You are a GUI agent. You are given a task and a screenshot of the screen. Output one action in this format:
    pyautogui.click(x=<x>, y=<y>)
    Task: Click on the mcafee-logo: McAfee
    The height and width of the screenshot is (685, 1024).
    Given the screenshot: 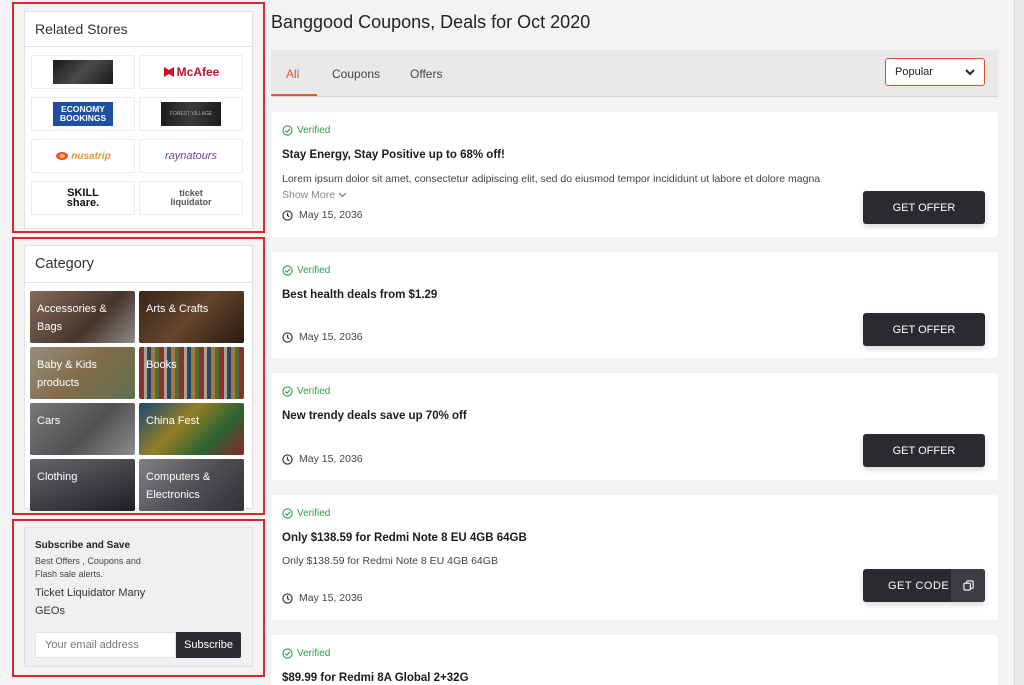 What is the action you would take?
    pyautogui.click(x=191, y=72)
    